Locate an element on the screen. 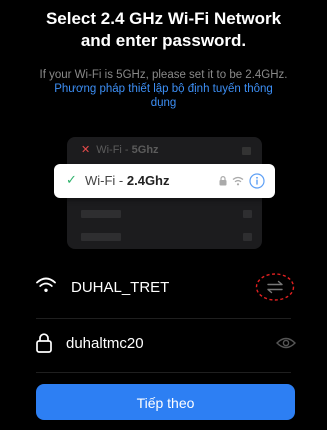 The image size is (327, 430). next-button: Tiếp theo is located at coordinates (165, 402).